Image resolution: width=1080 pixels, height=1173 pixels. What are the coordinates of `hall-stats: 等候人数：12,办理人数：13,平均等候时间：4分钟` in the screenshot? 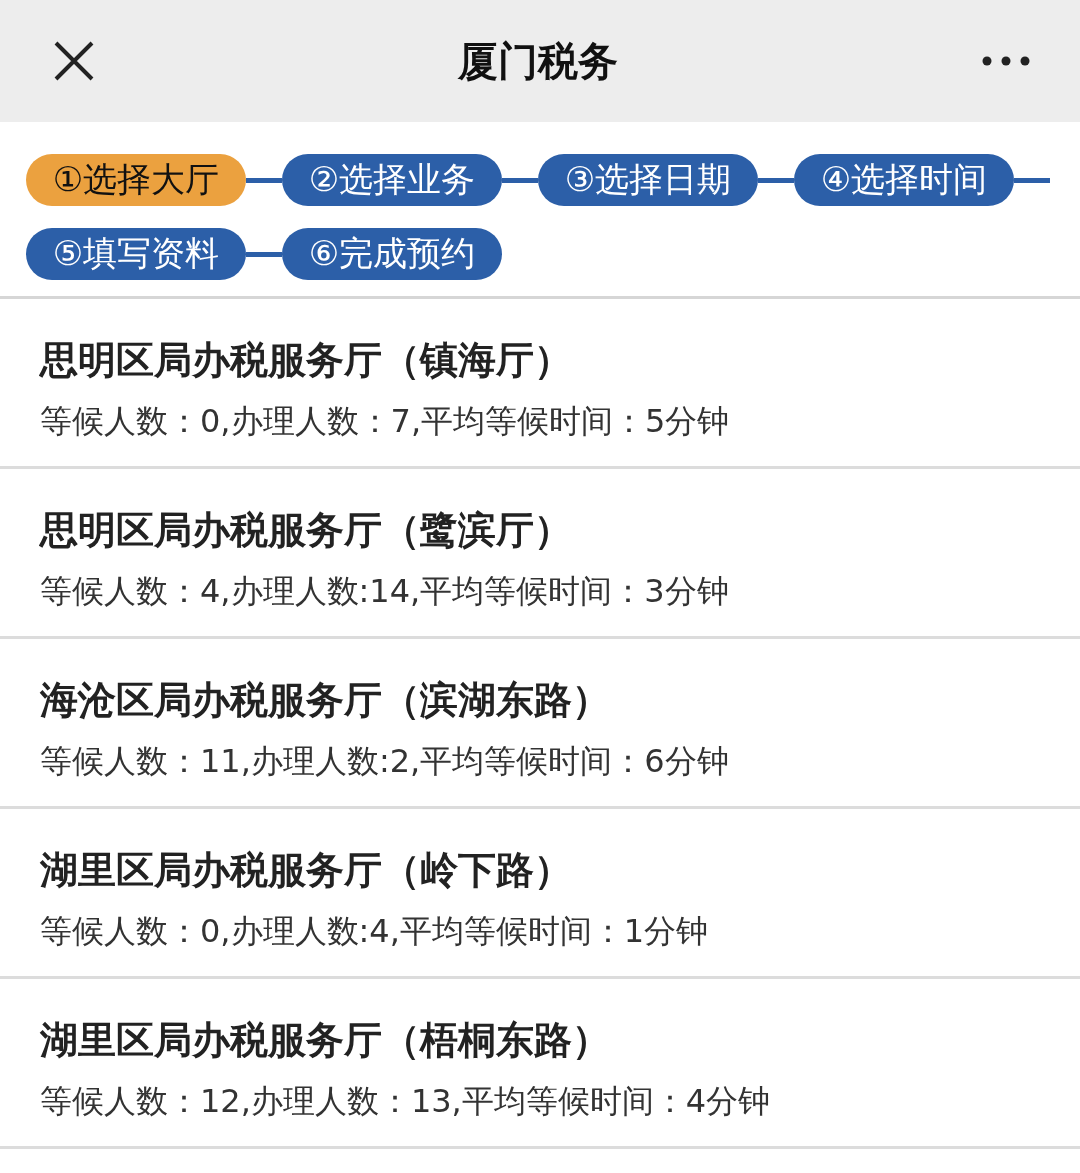 It's located at (406, 1101).